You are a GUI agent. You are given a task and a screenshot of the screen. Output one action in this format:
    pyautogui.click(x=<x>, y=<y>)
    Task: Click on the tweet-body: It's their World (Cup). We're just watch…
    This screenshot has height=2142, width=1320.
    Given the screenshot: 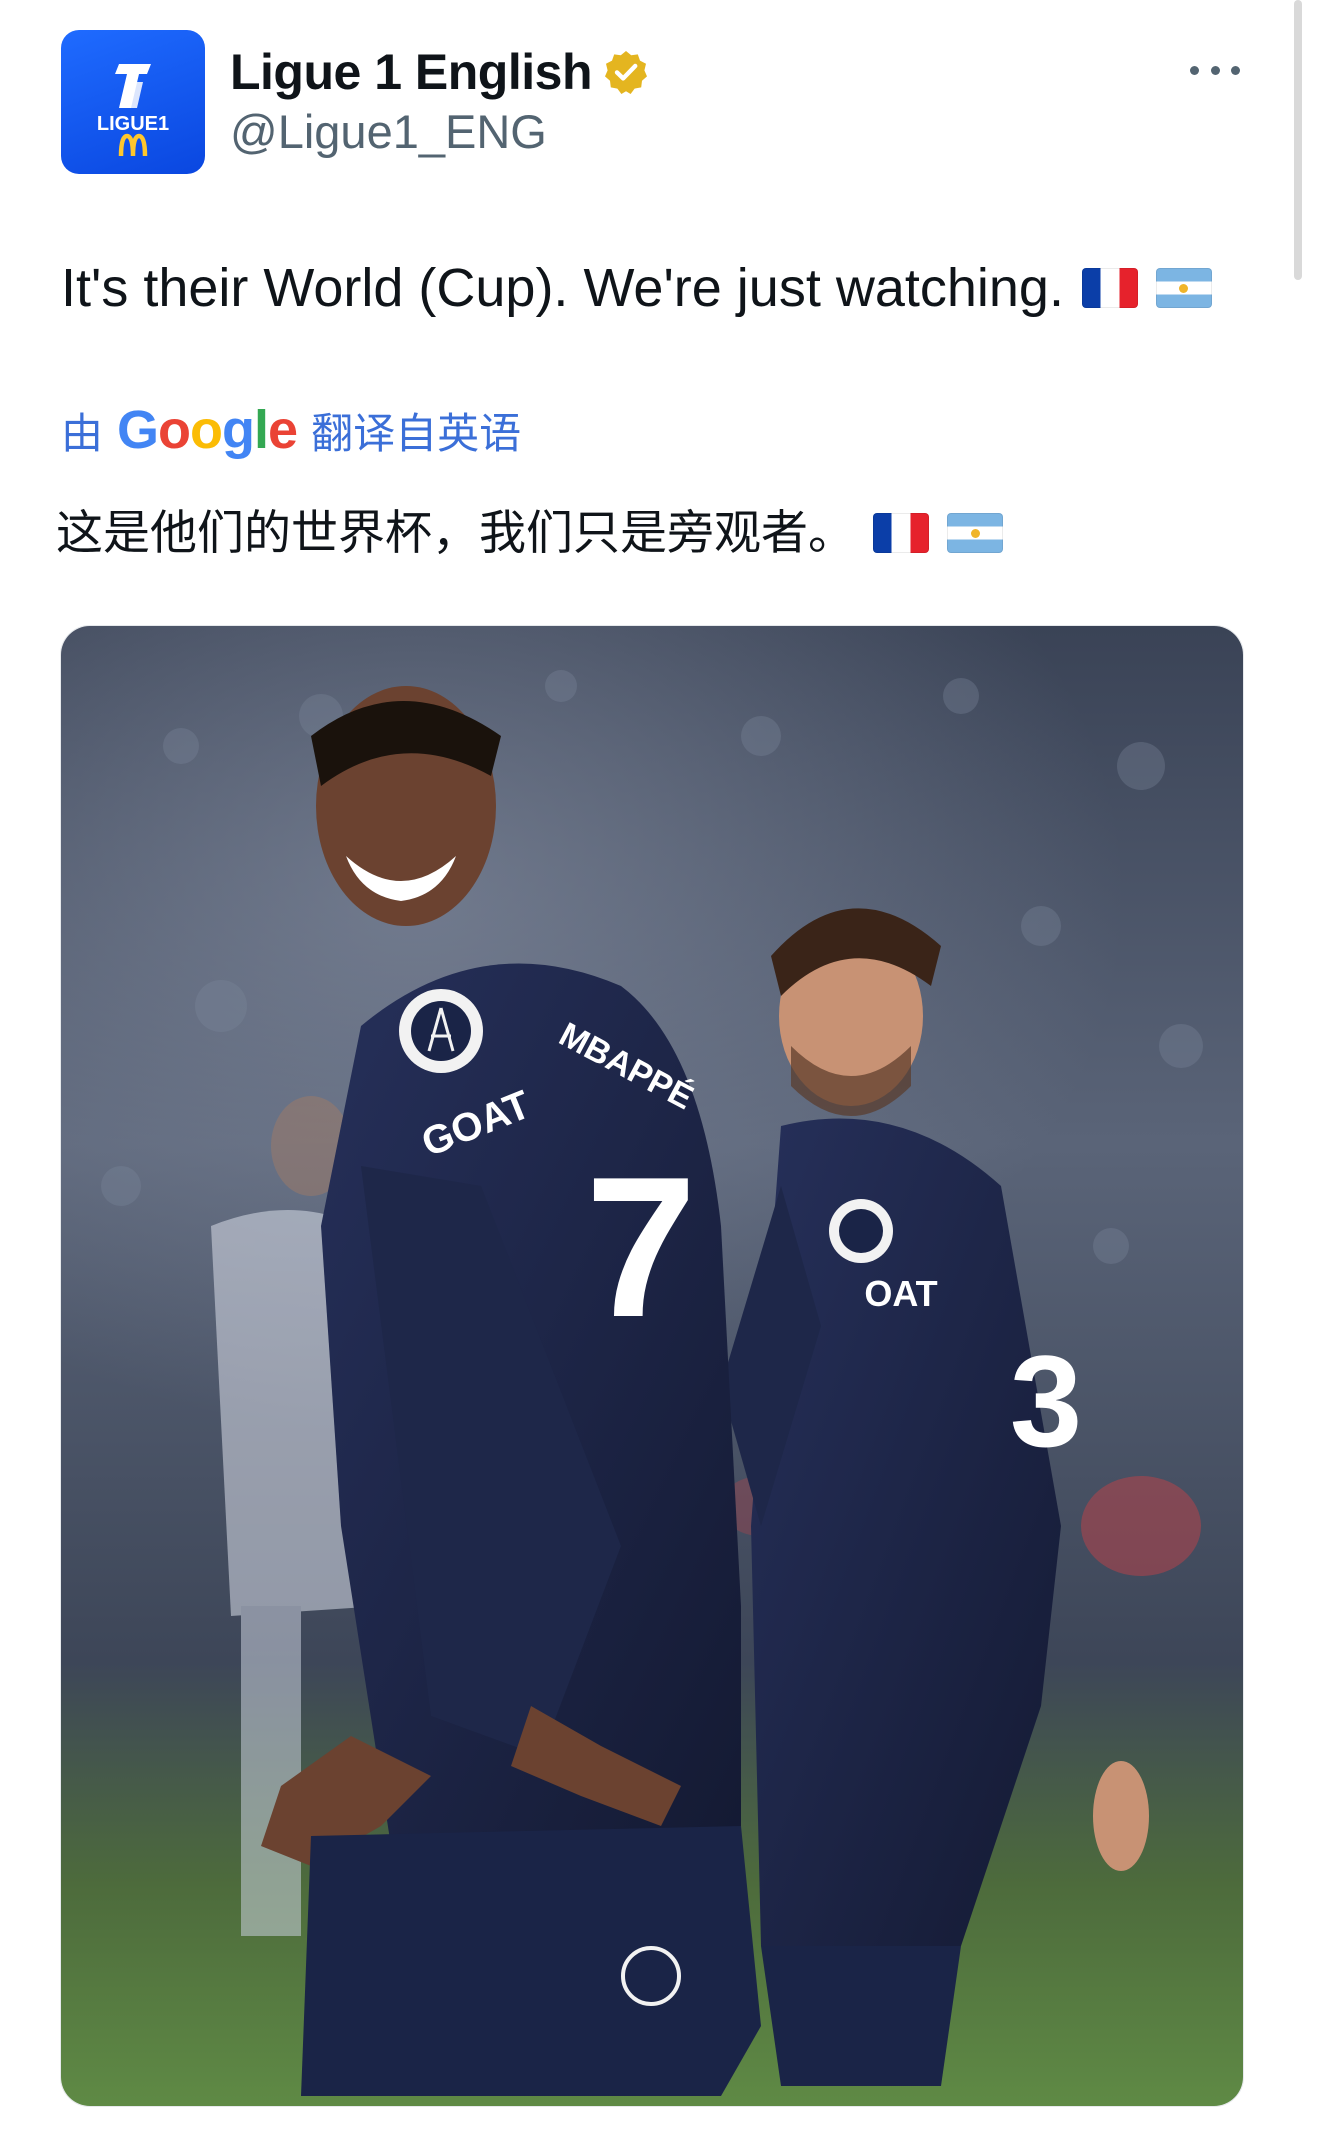 What is the action you would take?
    pyautogui.click(x=562, y=288)
    